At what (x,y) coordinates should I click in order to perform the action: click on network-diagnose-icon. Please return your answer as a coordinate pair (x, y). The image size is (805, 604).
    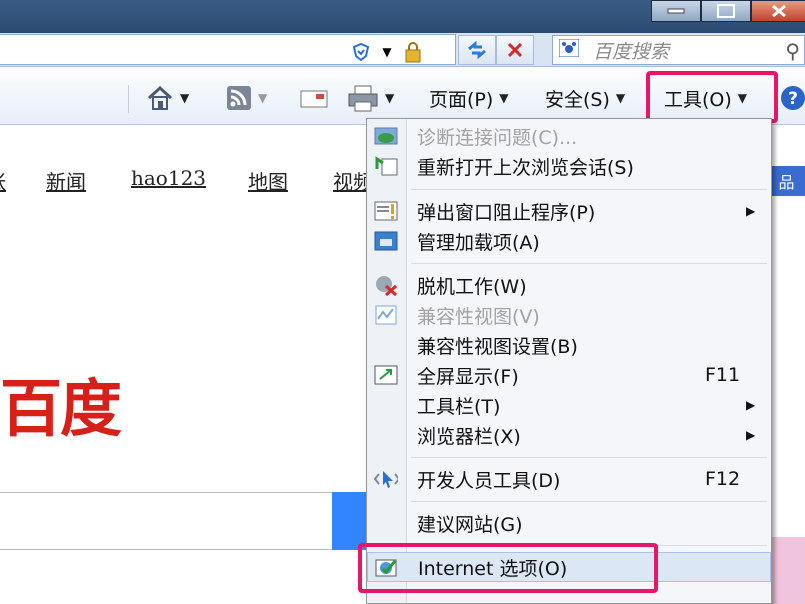
    Looking at the image, I should click on (386, 136).